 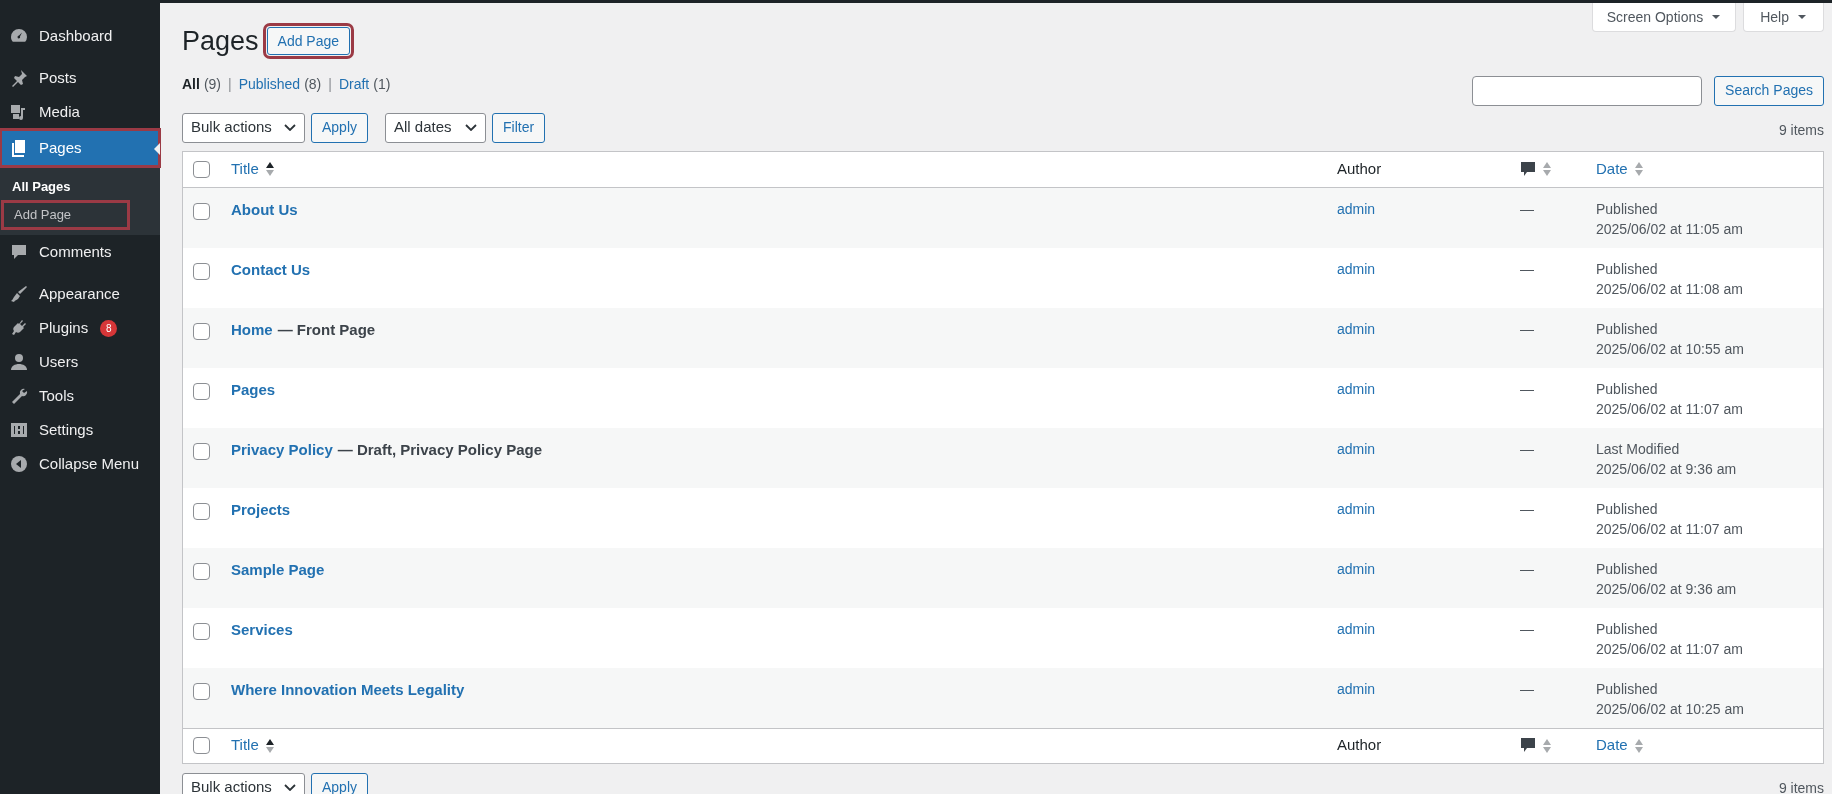 What do you see at coordinates (220, 41) in the screenshot?
I see `page-title: Pages` at bounding box center [220, 41].